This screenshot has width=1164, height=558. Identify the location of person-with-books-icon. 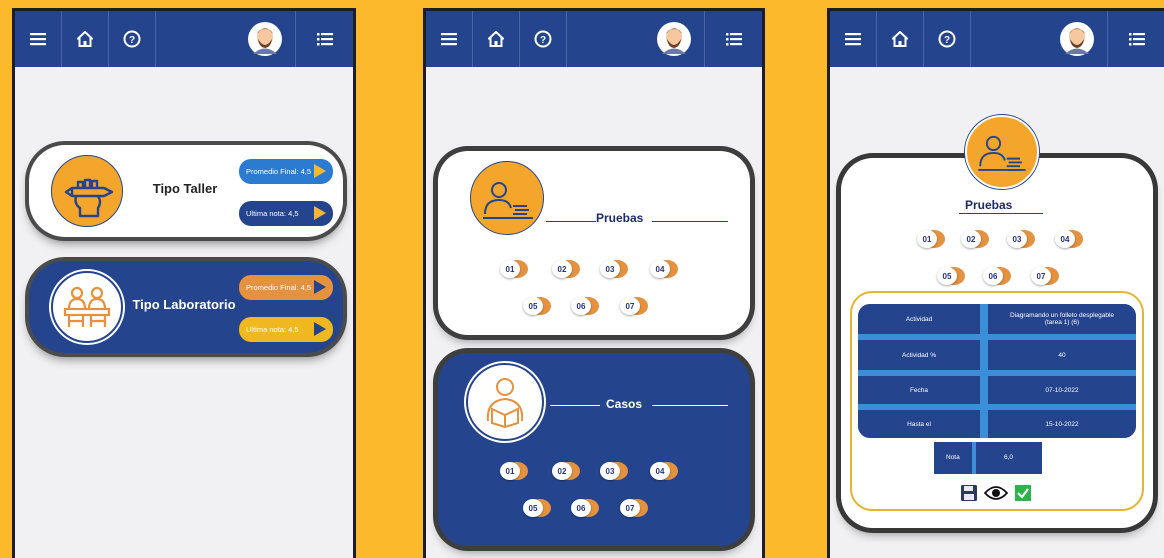
(1002, 152).